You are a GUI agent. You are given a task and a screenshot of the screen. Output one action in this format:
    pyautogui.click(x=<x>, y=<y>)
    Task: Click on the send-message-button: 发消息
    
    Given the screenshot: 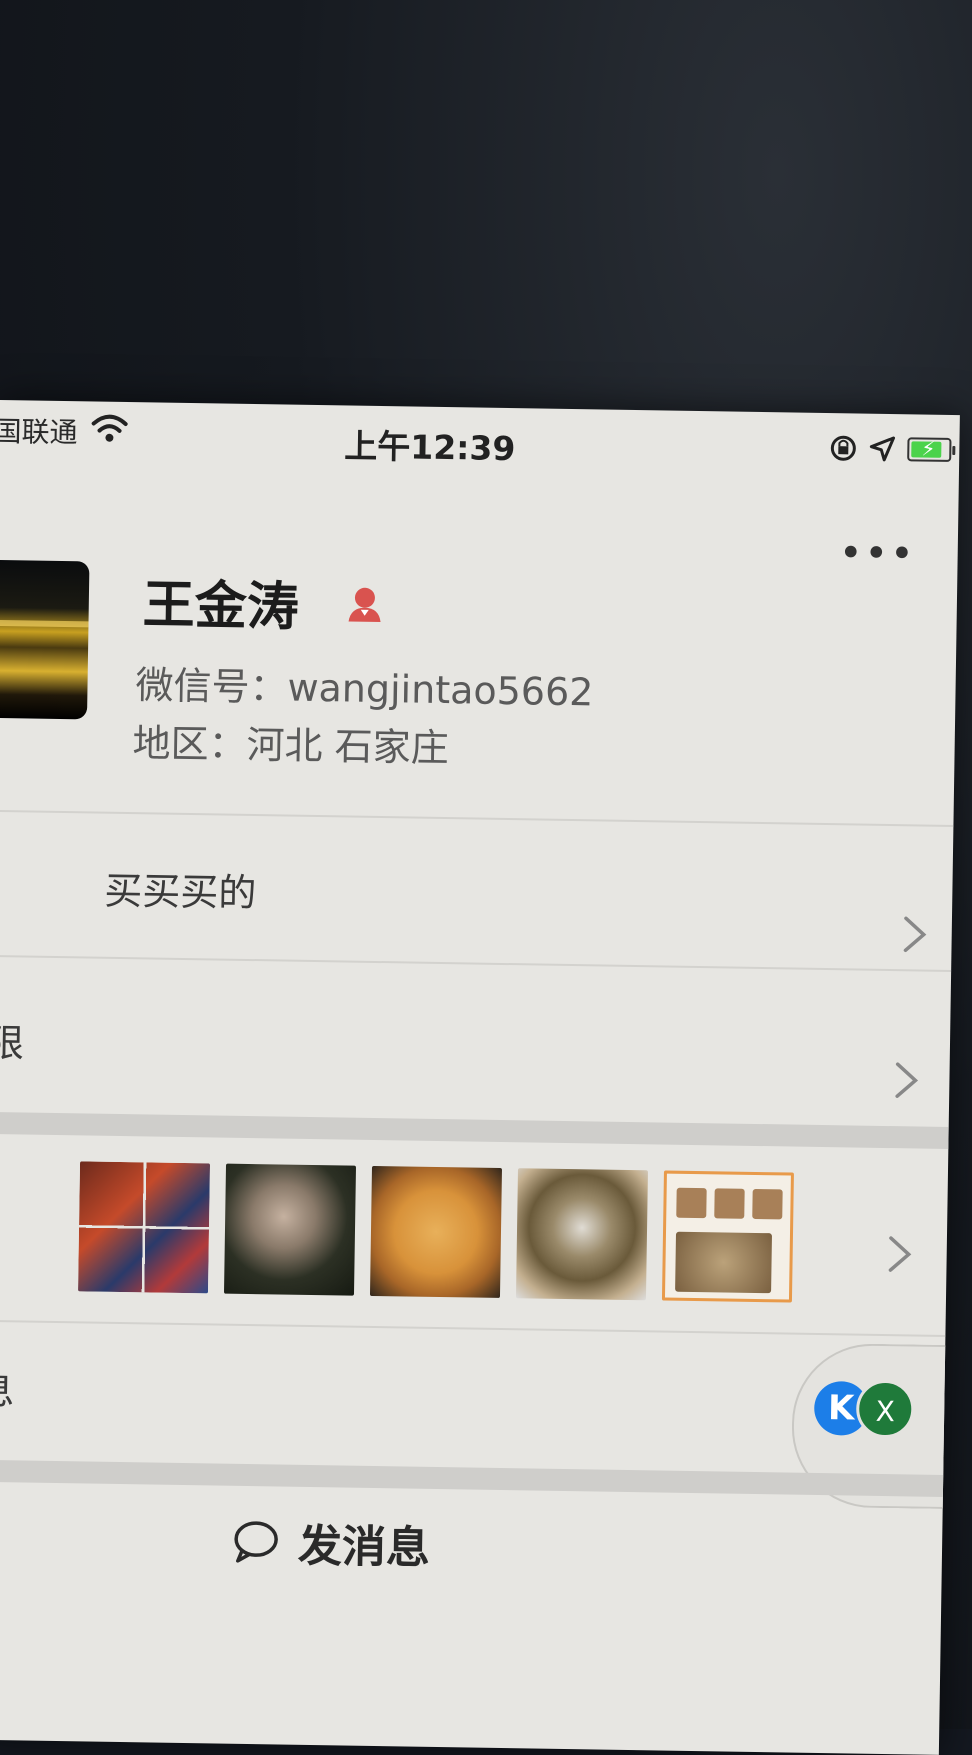 What is the action you would take?
    pyautogui.click(x=331, y=1542)
    